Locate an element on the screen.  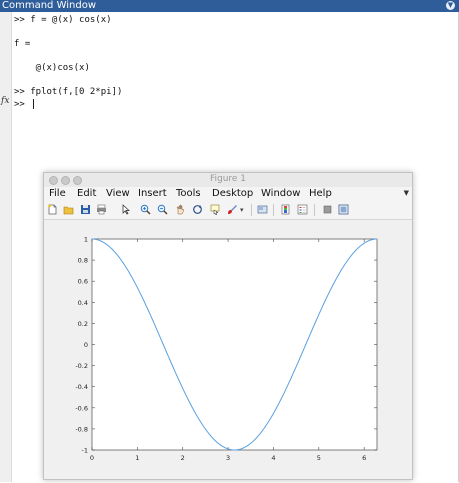
x-tick-label: 1 is located at coordinates (137, 458).